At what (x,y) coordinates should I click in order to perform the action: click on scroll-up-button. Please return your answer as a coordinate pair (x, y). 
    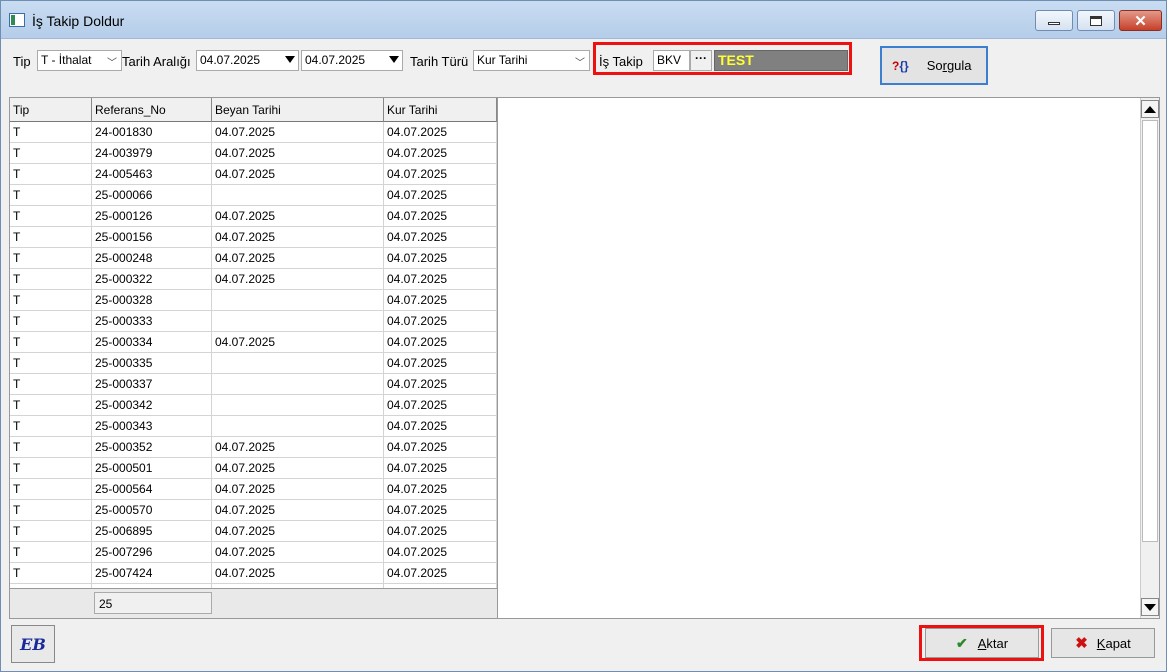
    Looking at the image, I should click on (1150, 109).